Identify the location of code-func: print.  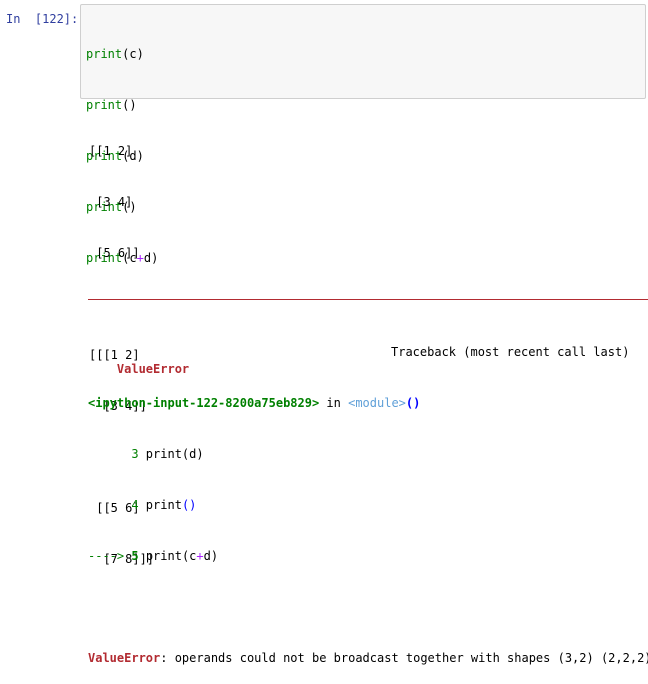
(104, 54).